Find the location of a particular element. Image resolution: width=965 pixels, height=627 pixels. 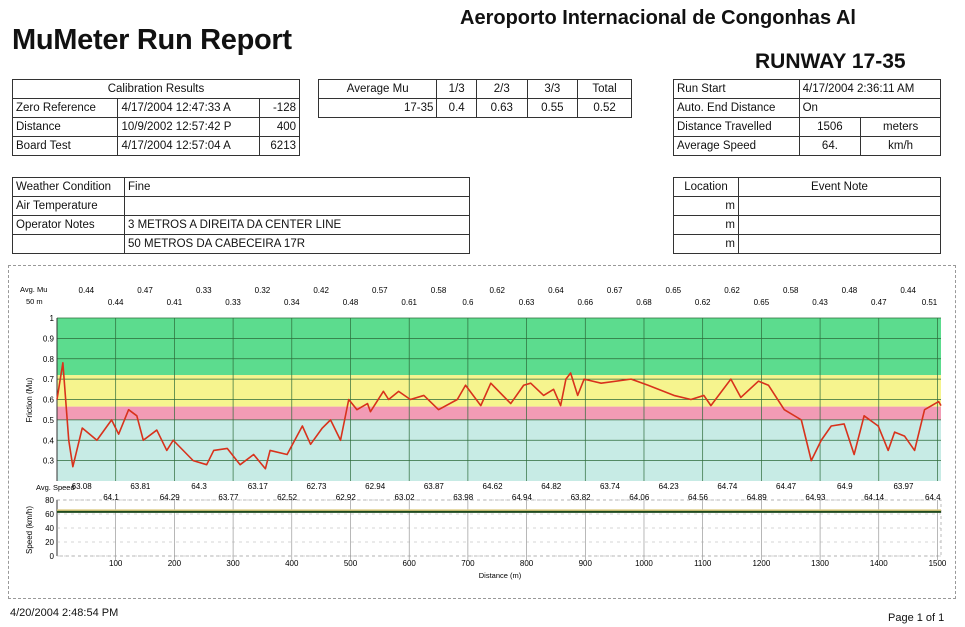

segment-avg-speed: 63.81 is located at coordinates (140, 486).